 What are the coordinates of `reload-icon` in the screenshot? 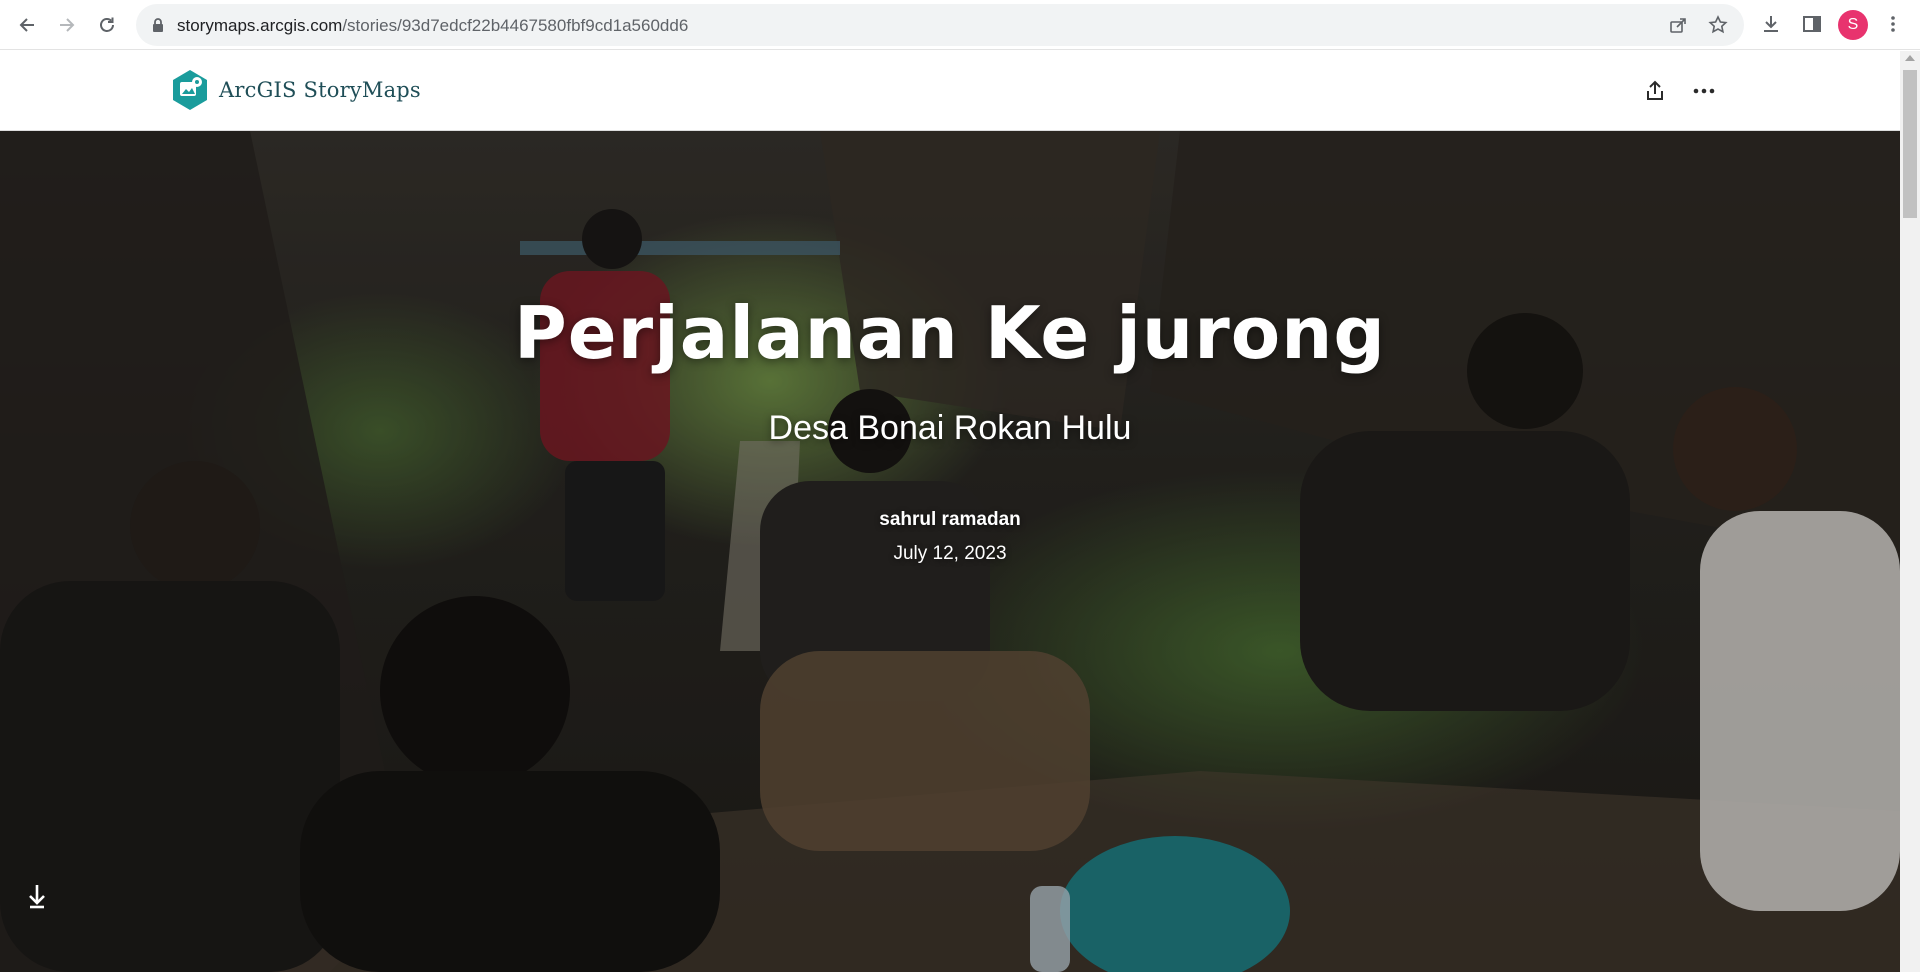 It's located at (107, 25).